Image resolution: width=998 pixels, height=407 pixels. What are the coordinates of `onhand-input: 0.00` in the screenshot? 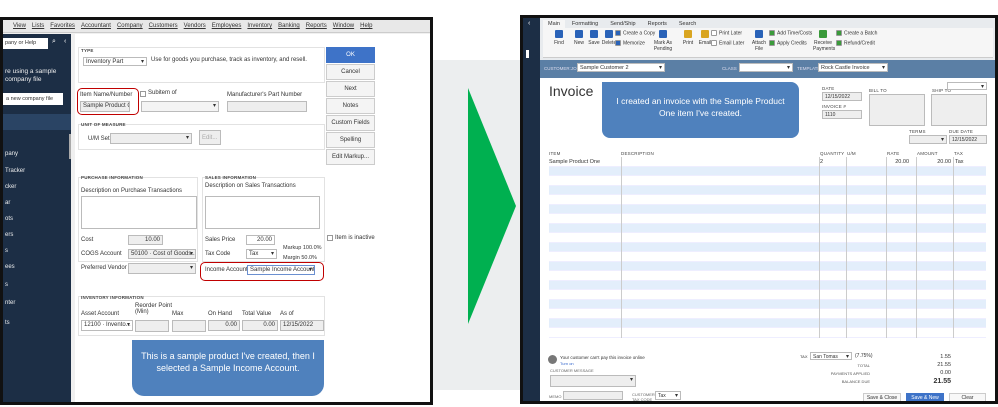 It's located at (224, 325).